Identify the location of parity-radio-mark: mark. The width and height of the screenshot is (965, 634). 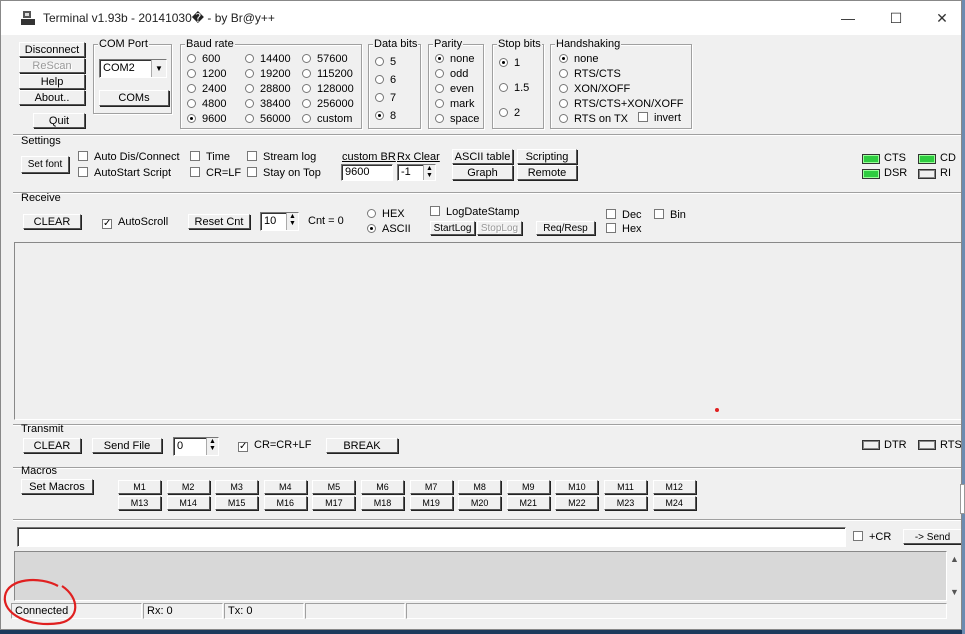
(454, 104).